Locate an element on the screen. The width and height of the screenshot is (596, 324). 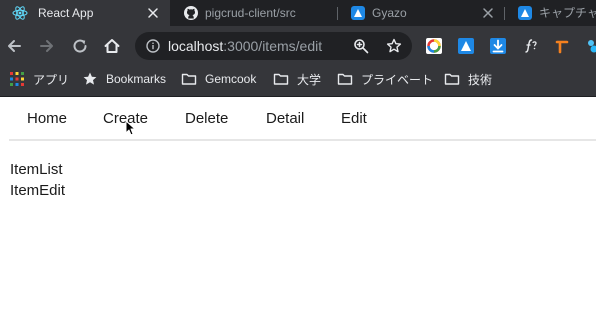
address-bar: localhost:3000/items/edit is located at coordinates (273, 46).